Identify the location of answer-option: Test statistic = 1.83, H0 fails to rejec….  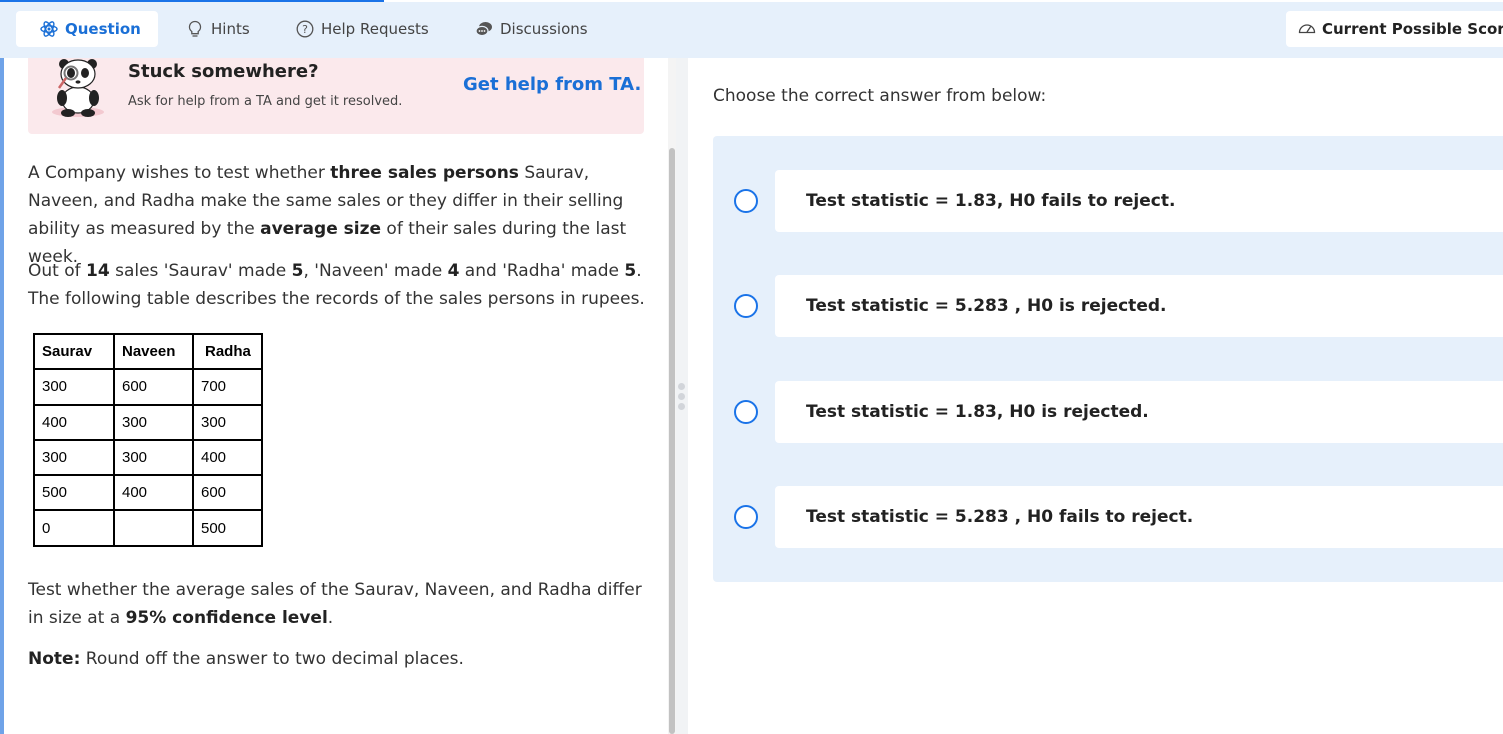
(1108, 201).